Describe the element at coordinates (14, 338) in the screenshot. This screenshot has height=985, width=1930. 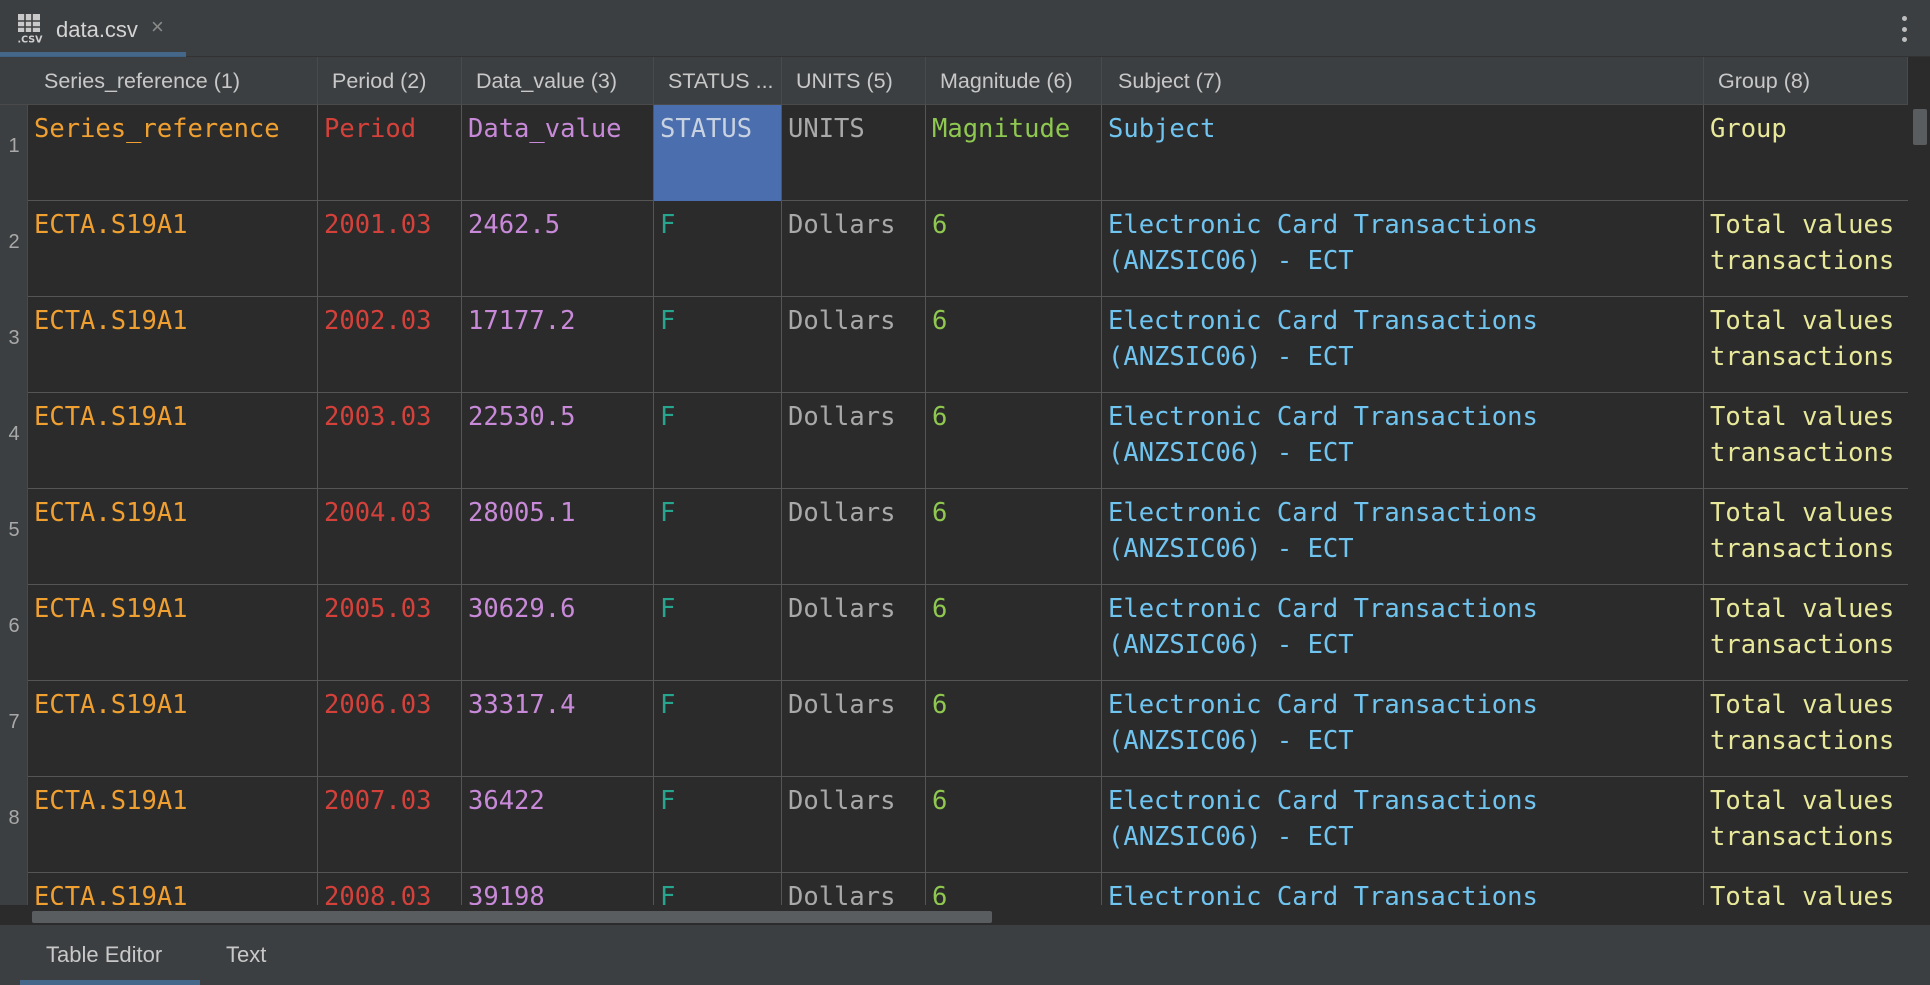
I see `row-number: 3` at that location.